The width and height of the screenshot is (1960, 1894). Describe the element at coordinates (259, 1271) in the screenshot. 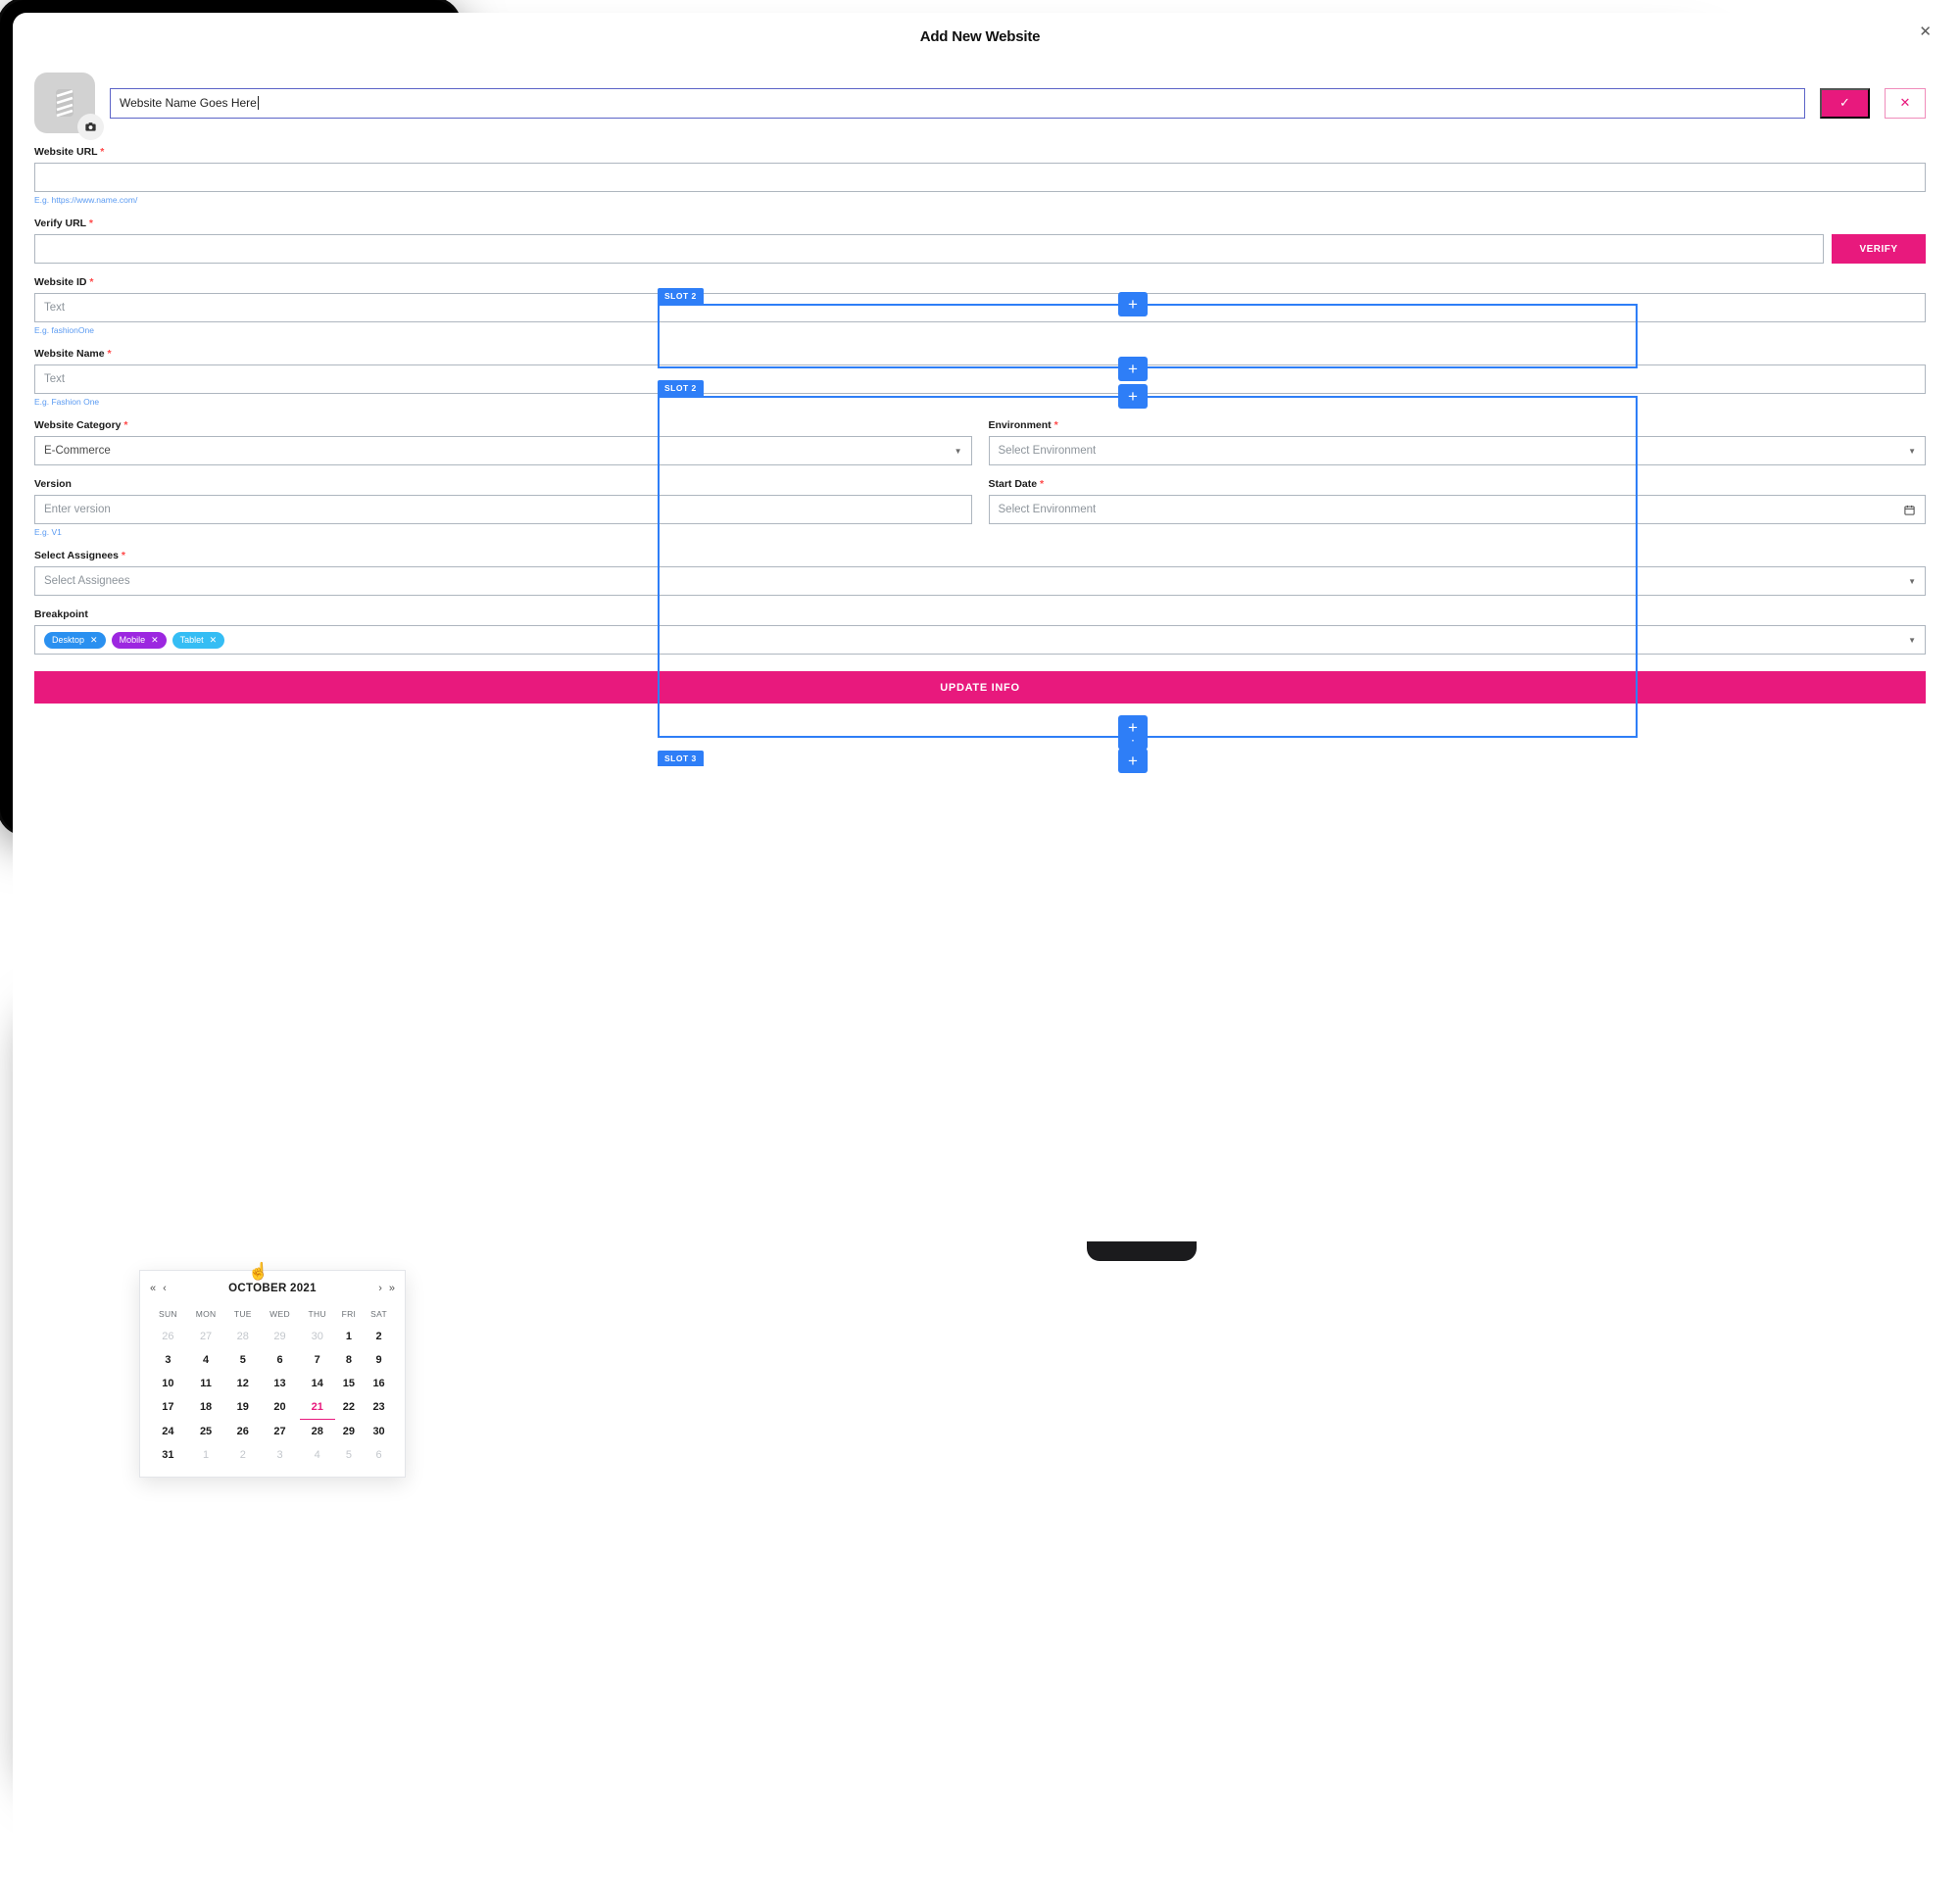

I see `mouse-cursor: ☝` at that location.